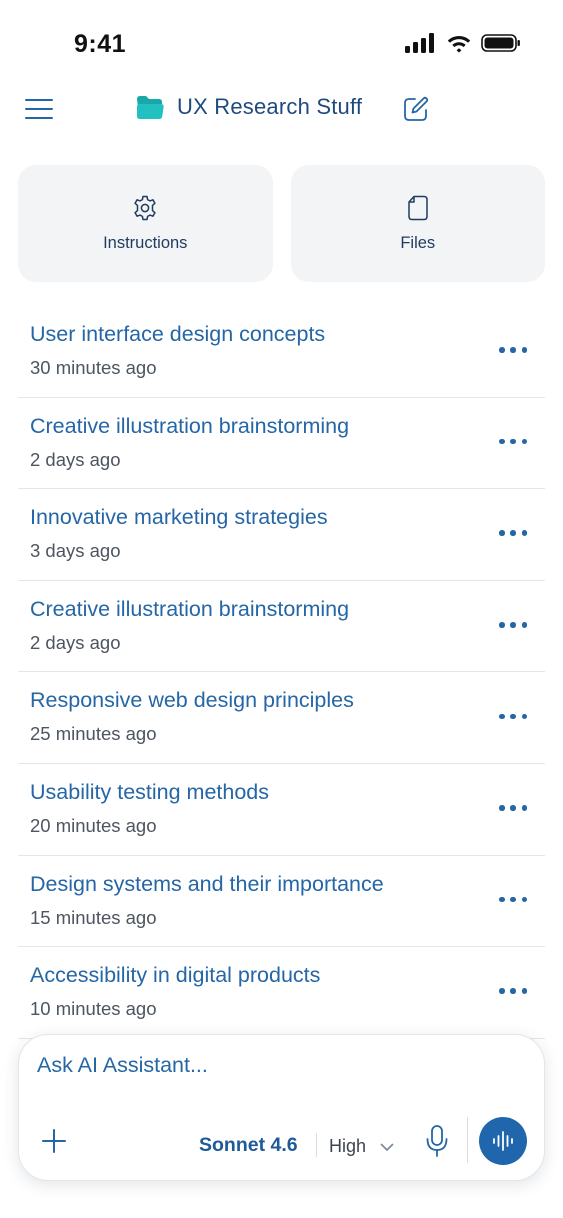 This screenshot has height=1218, width=563. What do you see at coordinates (100, 44) in the screenshot?
I see `status-time: 9:41` at bounding box center [100, 44].